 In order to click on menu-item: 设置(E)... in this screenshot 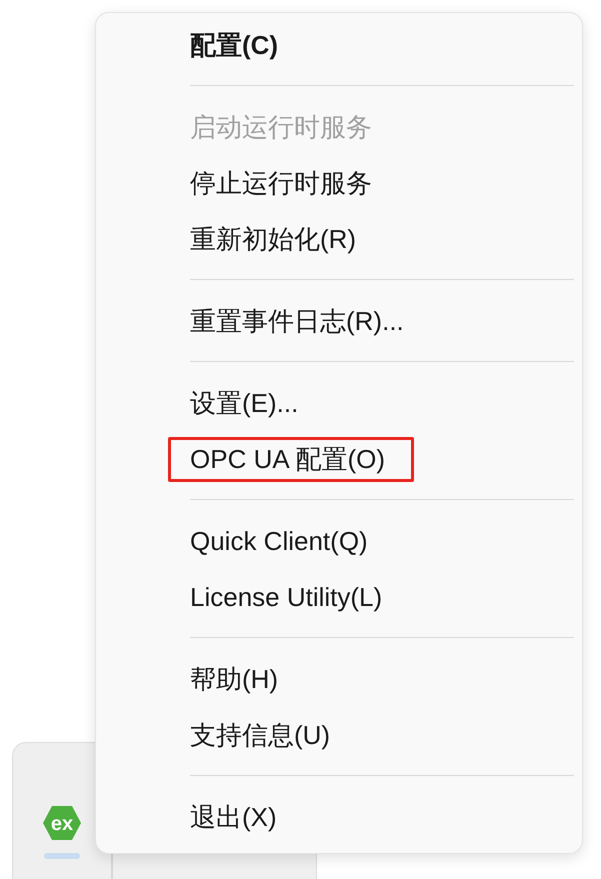, I will do `click(244, 403)`.